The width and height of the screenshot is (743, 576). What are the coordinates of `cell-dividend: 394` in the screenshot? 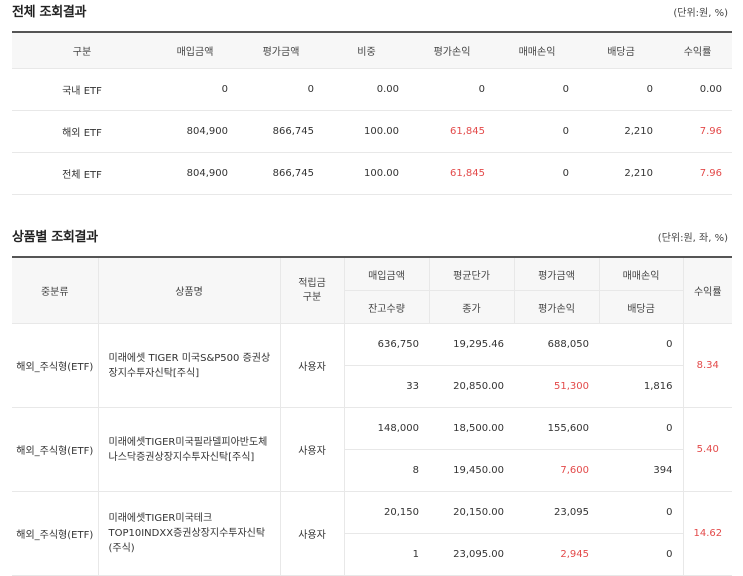 It's located at (641, 470).